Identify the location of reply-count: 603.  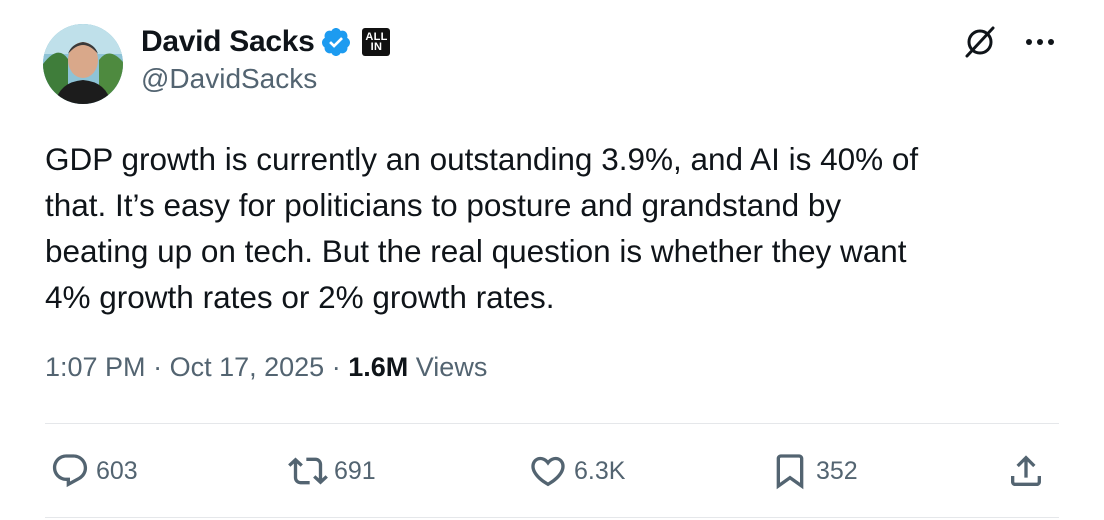
(117, 470).